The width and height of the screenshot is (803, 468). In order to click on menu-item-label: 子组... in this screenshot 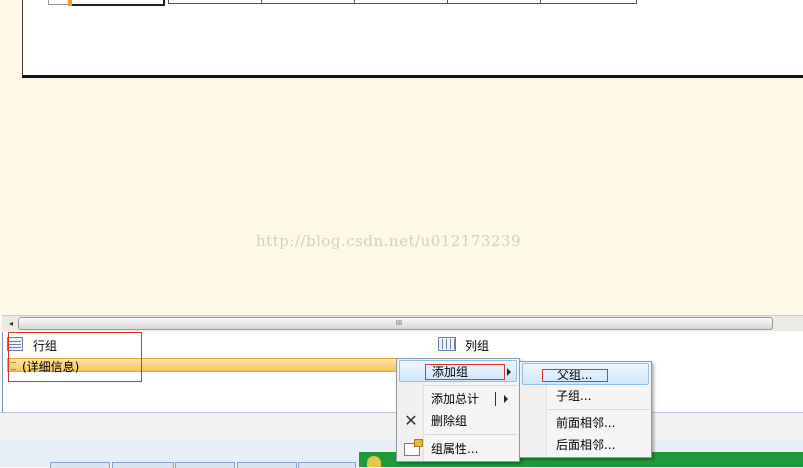, I will do `click(574, 396)`.